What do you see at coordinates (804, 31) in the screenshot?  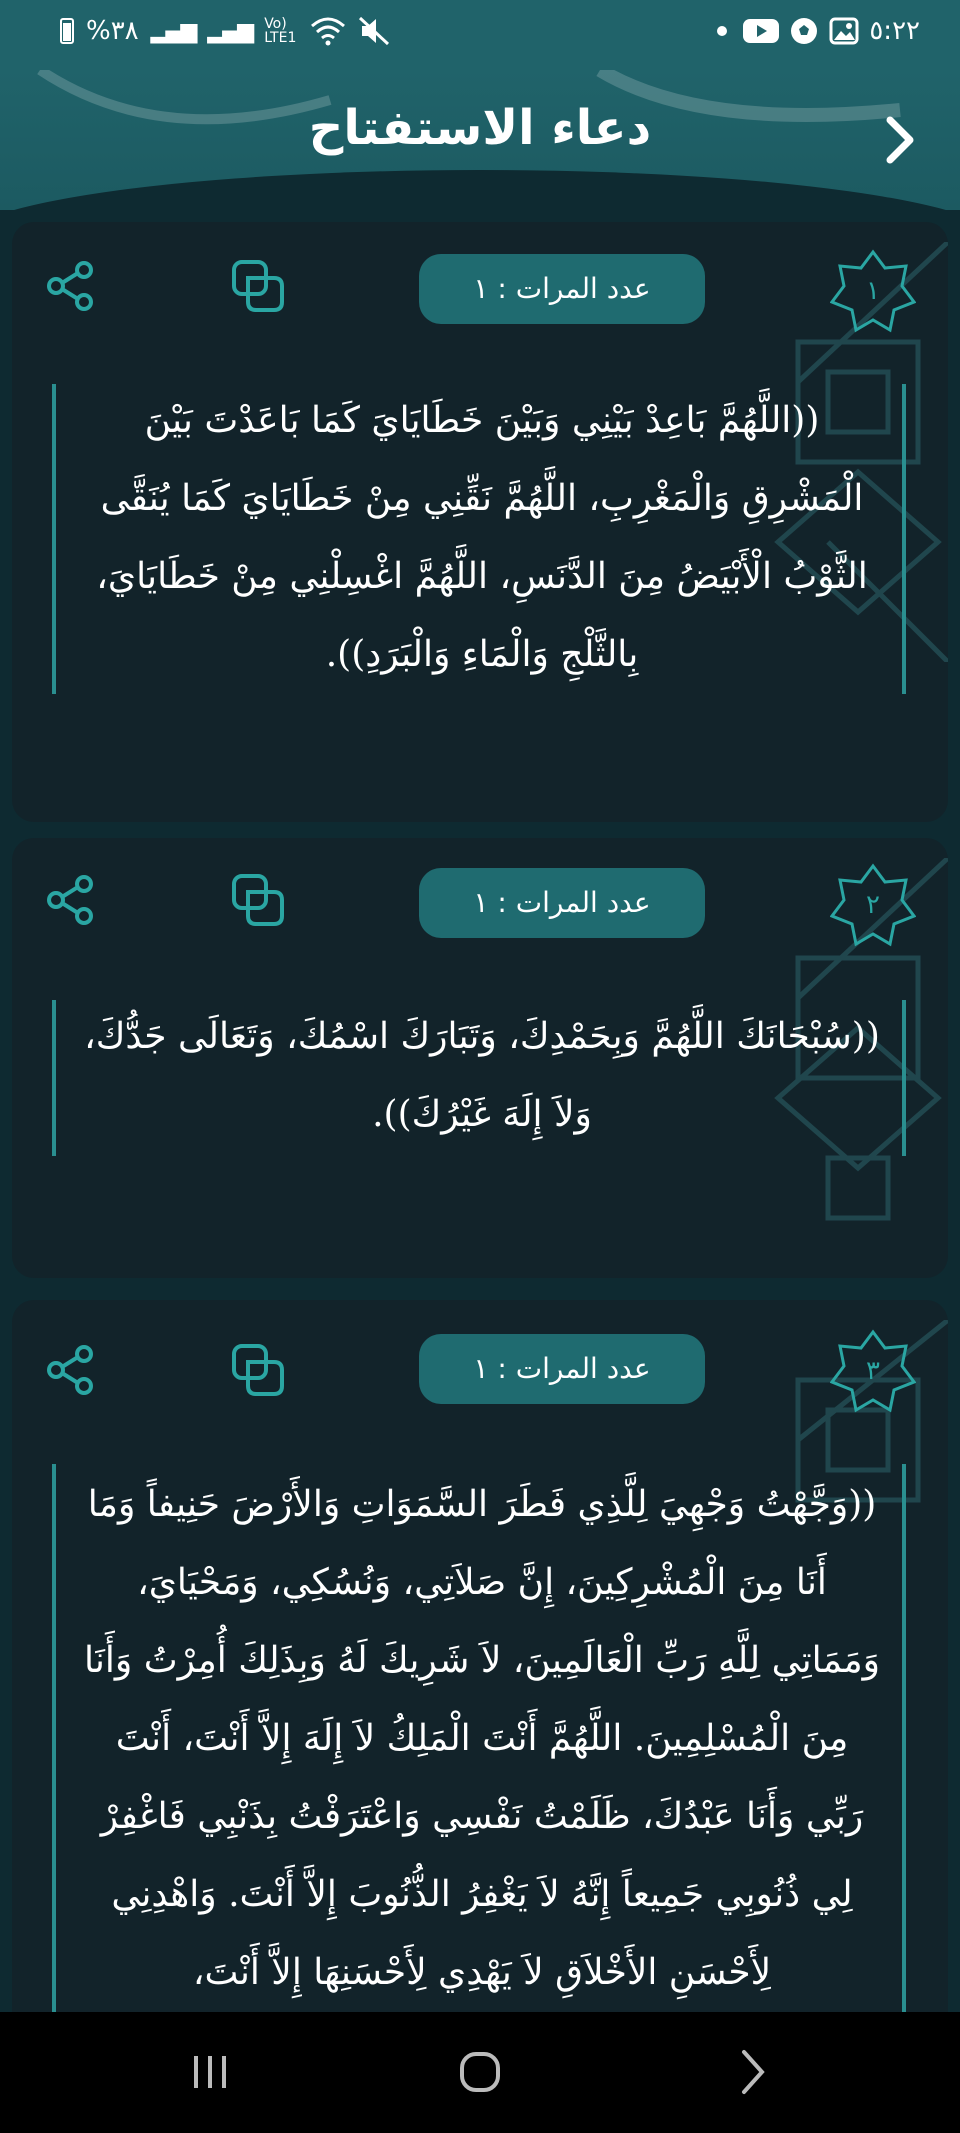 I see `football-icon` at bounding box center [804, 31].